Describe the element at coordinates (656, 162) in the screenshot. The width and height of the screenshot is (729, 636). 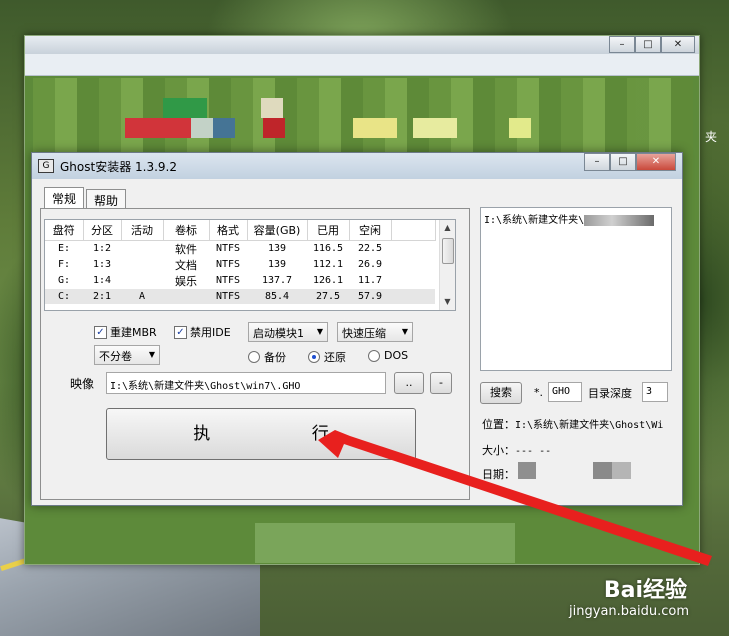
I see `close-icon: ✕` at that location.